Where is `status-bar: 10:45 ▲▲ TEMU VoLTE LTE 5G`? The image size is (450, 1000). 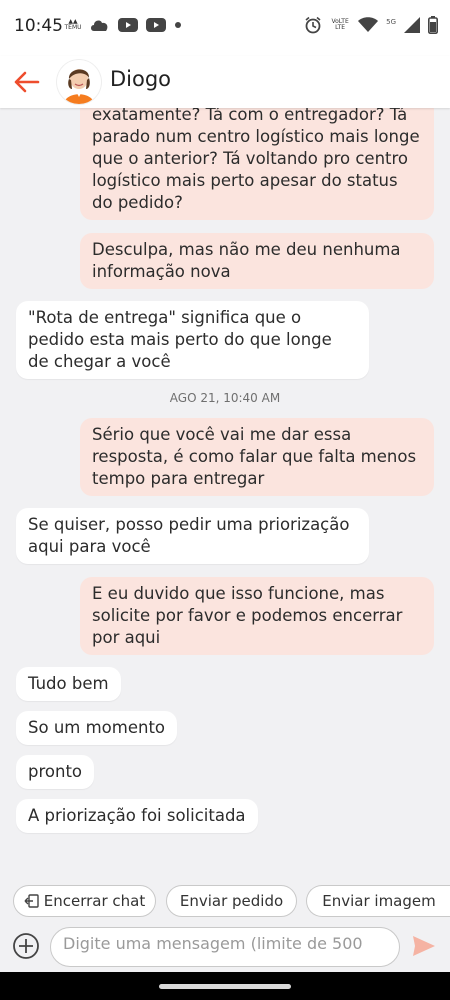
status-bar: 10:45 ▲▲ TEMU VoLTE LTE 5G is located at coordinates (225, 28).